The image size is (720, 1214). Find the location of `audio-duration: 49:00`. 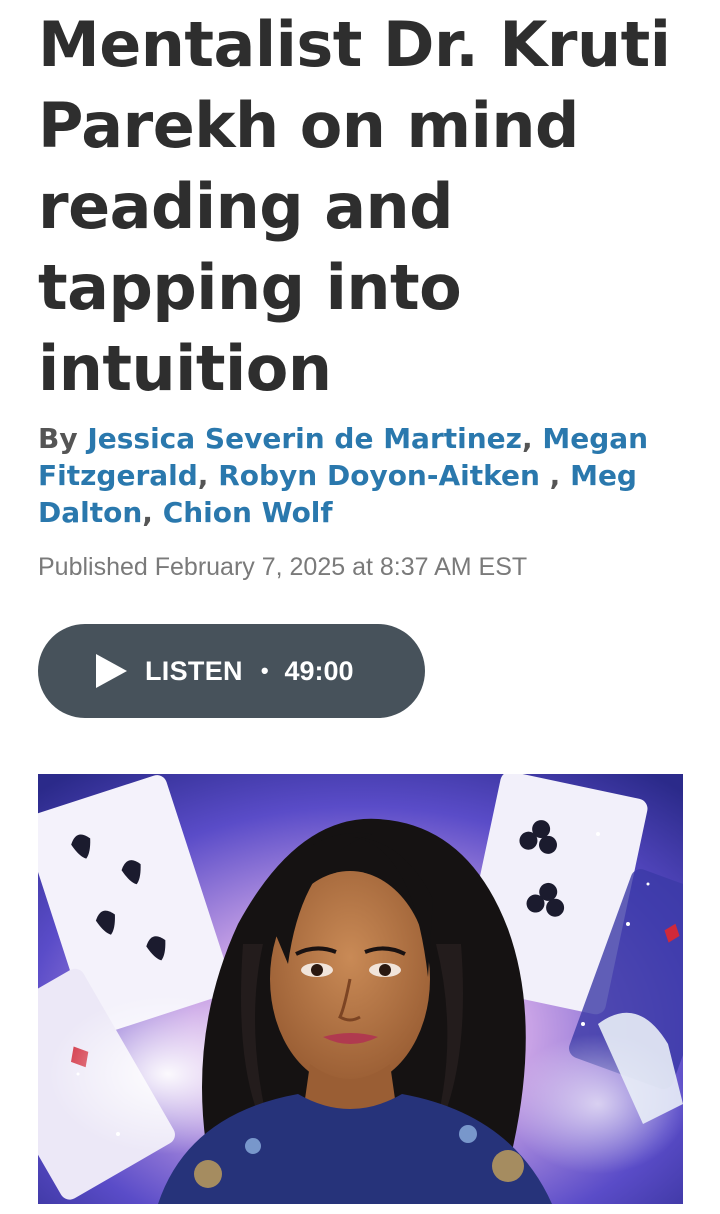

audio-duration: 49:00 is located at coordinates (319, 670).